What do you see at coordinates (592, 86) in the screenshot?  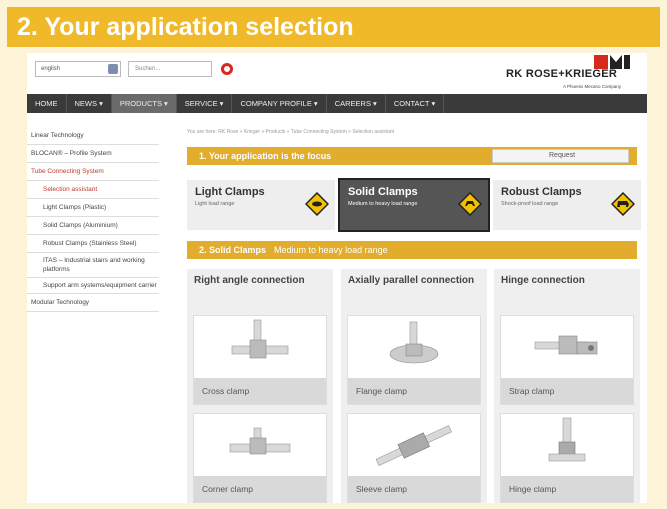 I see `logo-subtext: A Phoenix Mecano Company` at bounding box center [592, 86].